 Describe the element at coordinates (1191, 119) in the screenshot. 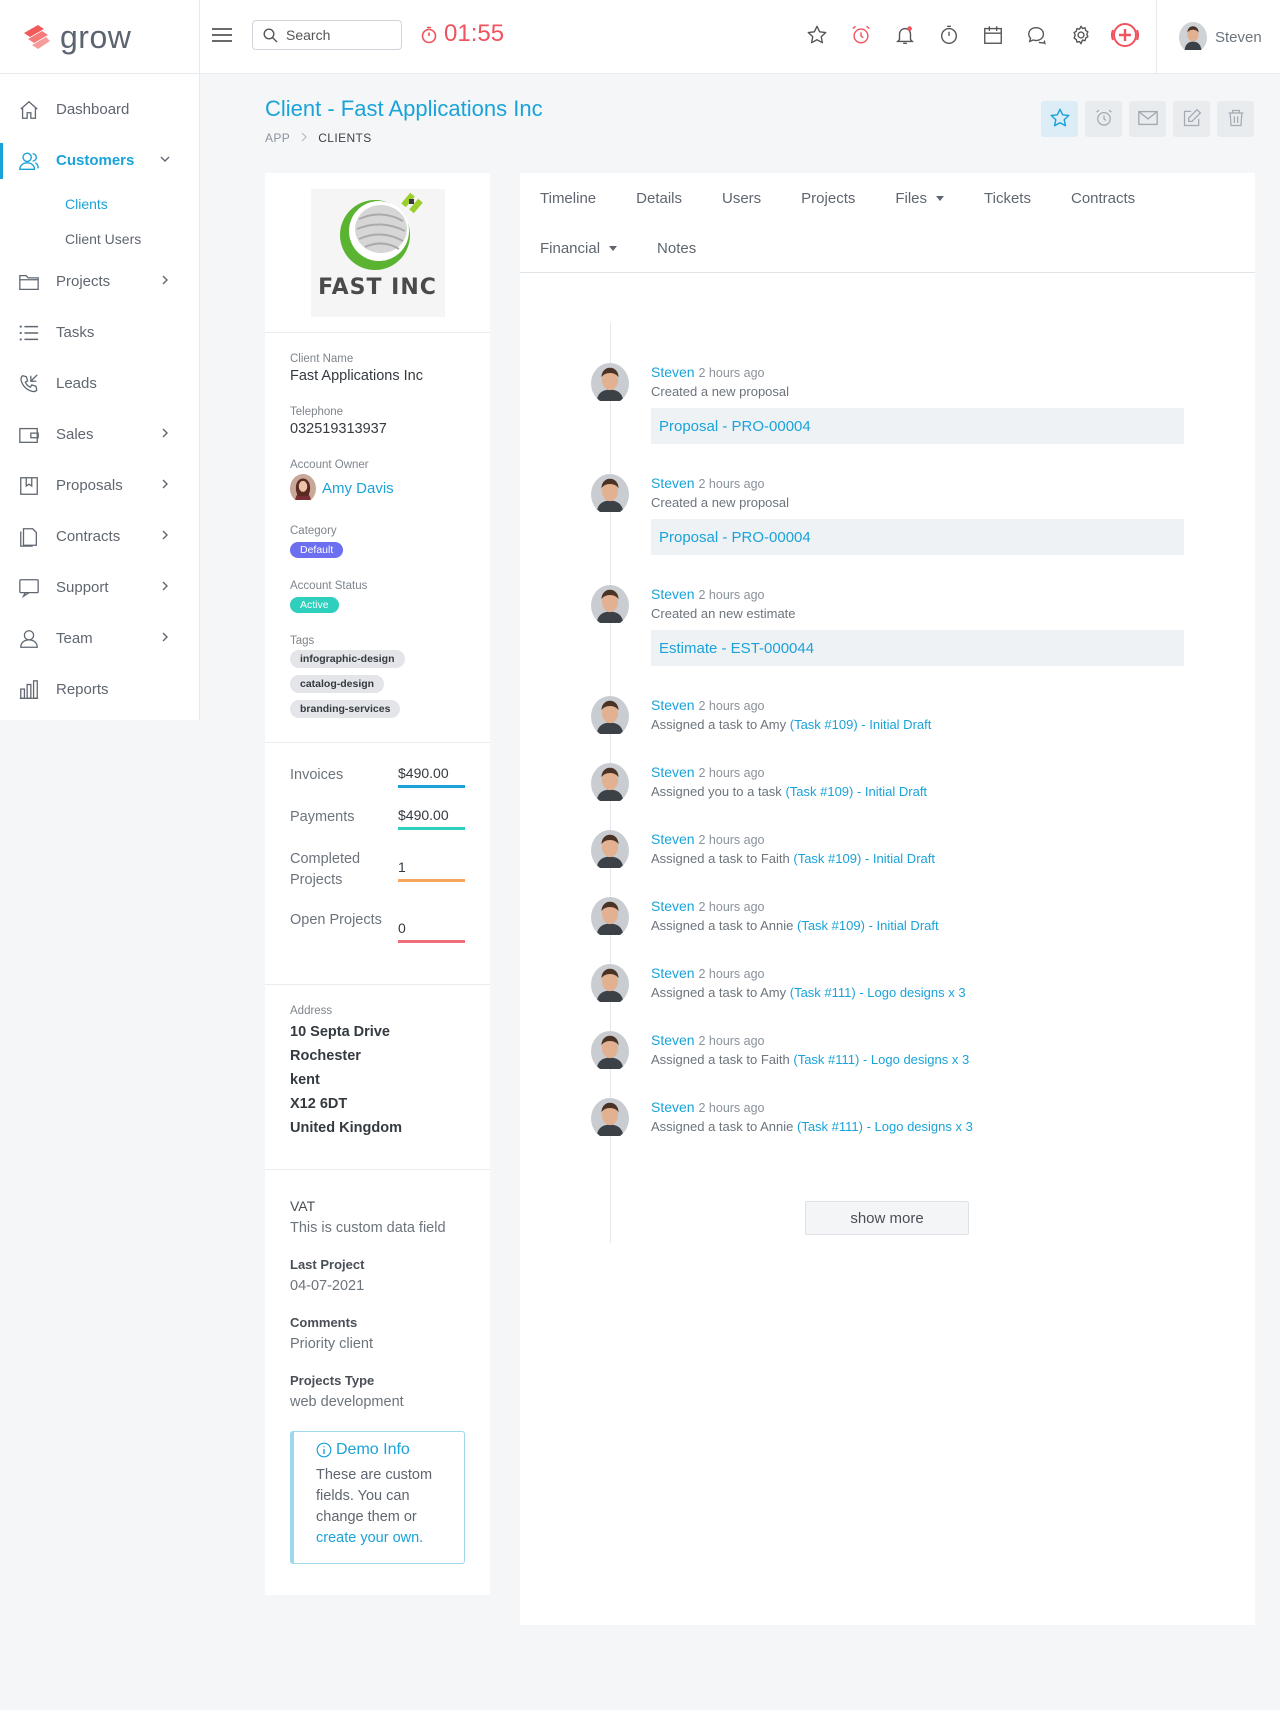

I see `edit-button` at that location.